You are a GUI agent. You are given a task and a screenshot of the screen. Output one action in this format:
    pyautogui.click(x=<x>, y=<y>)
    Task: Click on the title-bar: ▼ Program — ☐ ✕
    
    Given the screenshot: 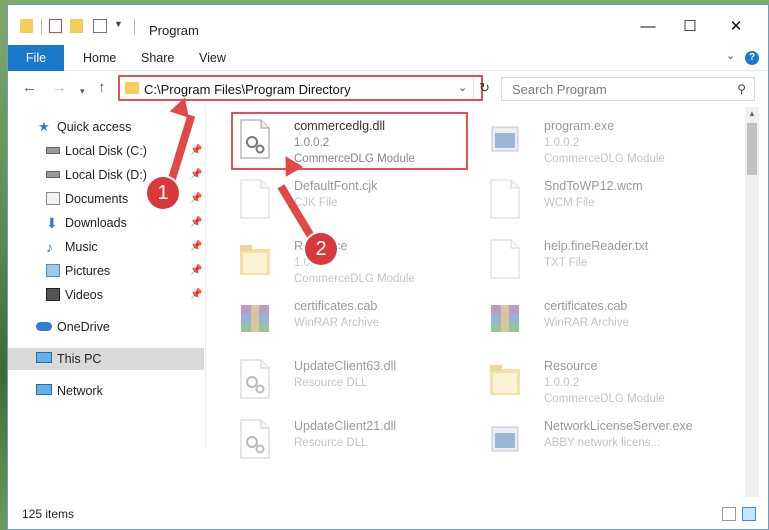 What is the action you would take?
    pyautogui.click(x=388, y=25)
    